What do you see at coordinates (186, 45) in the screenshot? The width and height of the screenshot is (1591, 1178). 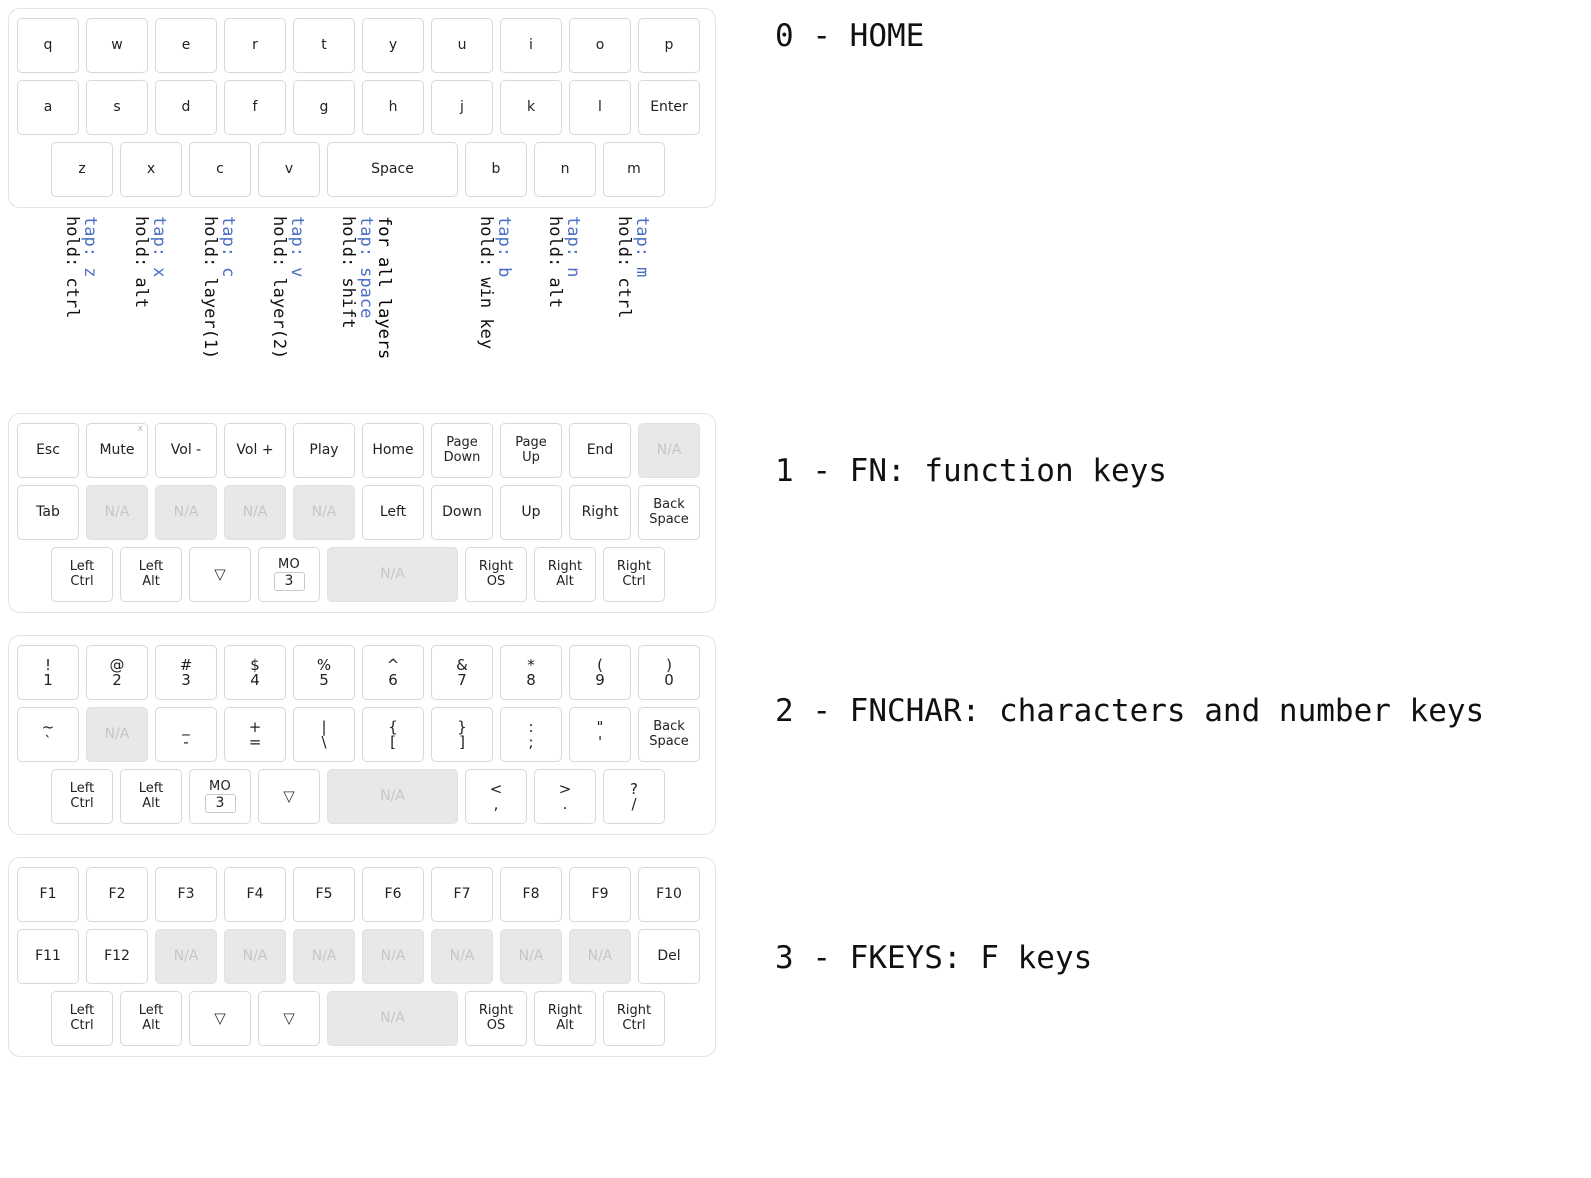 I see `key-e: e` at bounding box center [186, 45].